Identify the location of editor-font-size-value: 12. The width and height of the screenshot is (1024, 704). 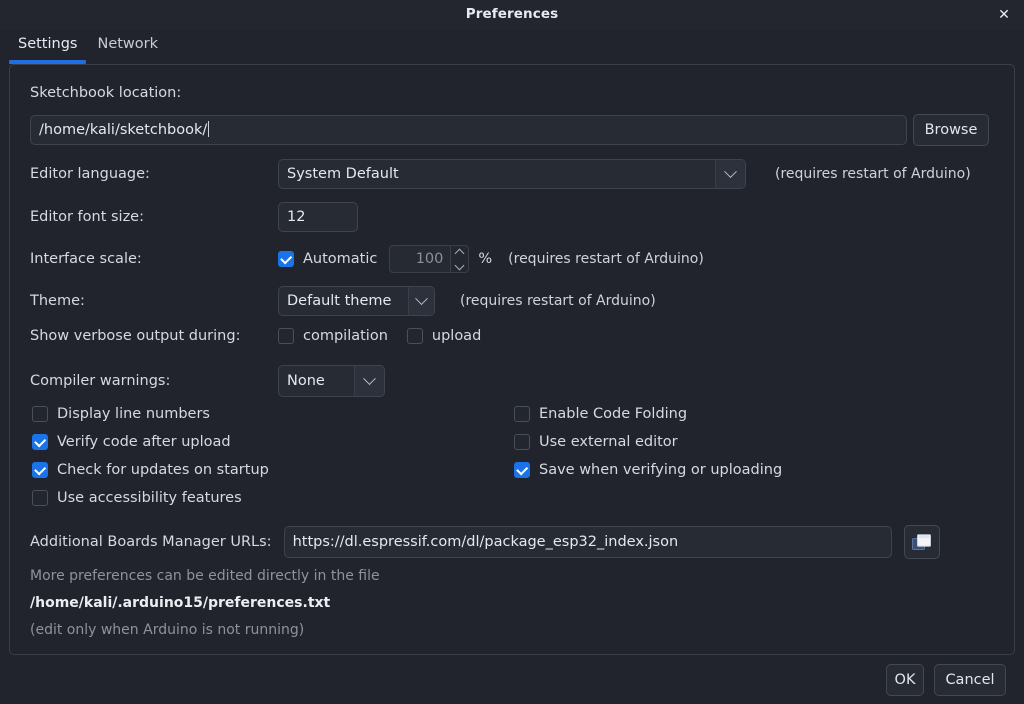
(296, 217).